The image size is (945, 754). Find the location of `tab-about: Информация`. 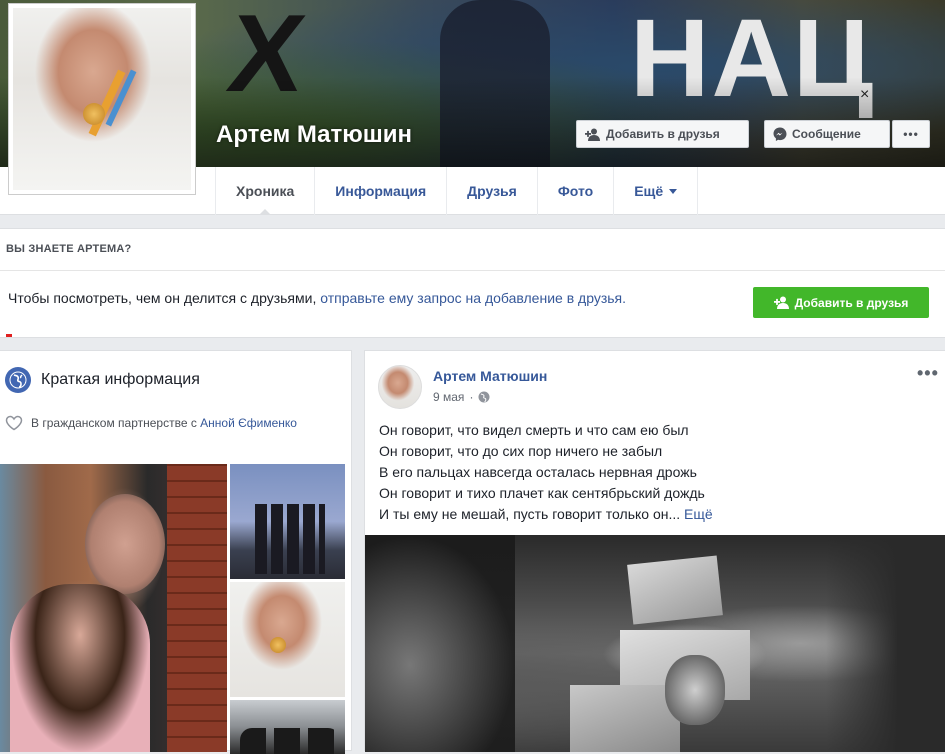

tab-about: Информация is located at coordinates (381, 191).